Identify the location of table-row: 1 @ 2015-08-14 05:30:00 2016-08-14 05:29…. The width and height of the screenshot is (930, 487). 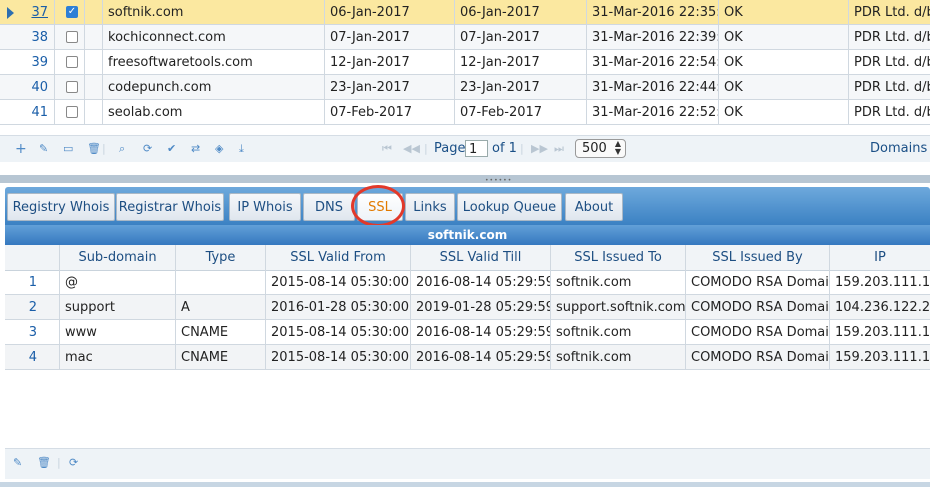
(467, 282).